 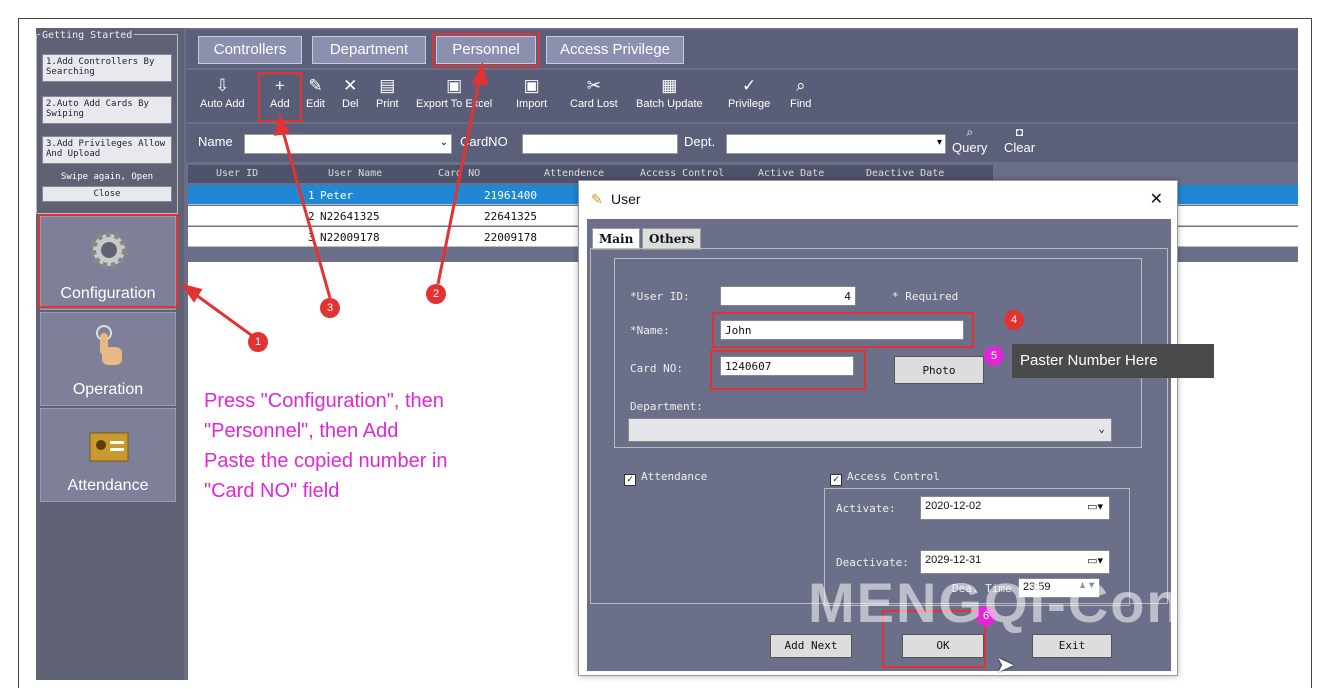 I want to click on activate-date-picker: 2020-12-02 ▭▾, so click(x=1015, y=508).